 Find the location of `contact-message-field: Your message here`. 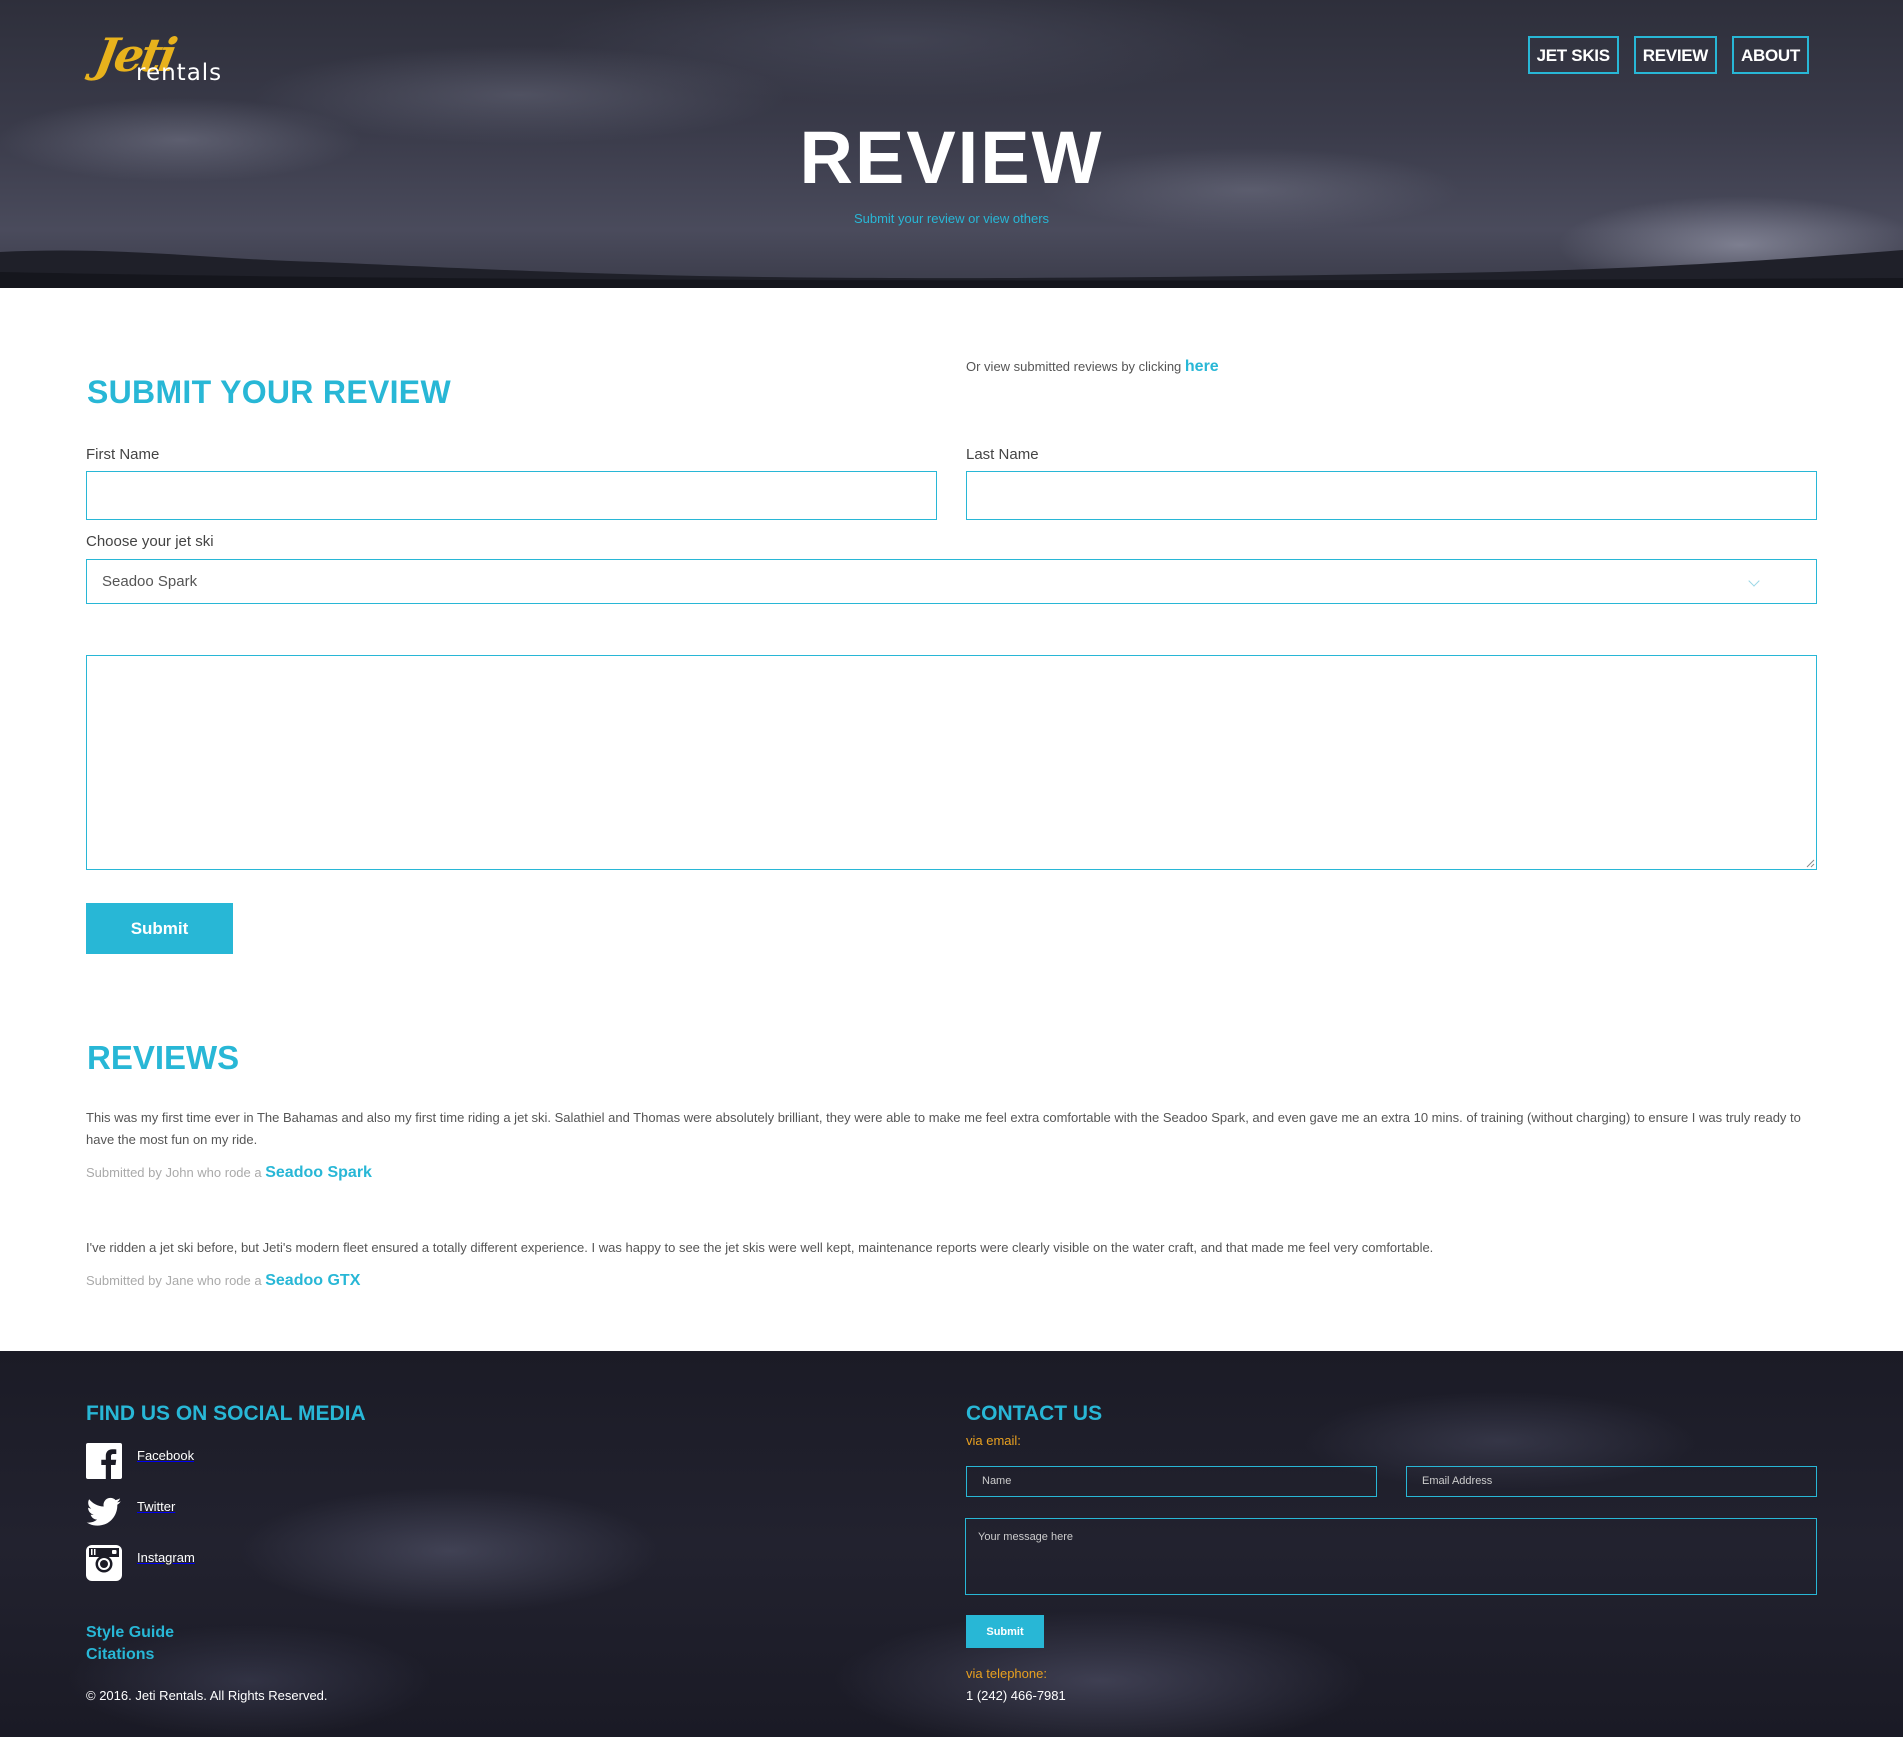

contact-message-field: Your message here is located at coordinates (1391, 1556).